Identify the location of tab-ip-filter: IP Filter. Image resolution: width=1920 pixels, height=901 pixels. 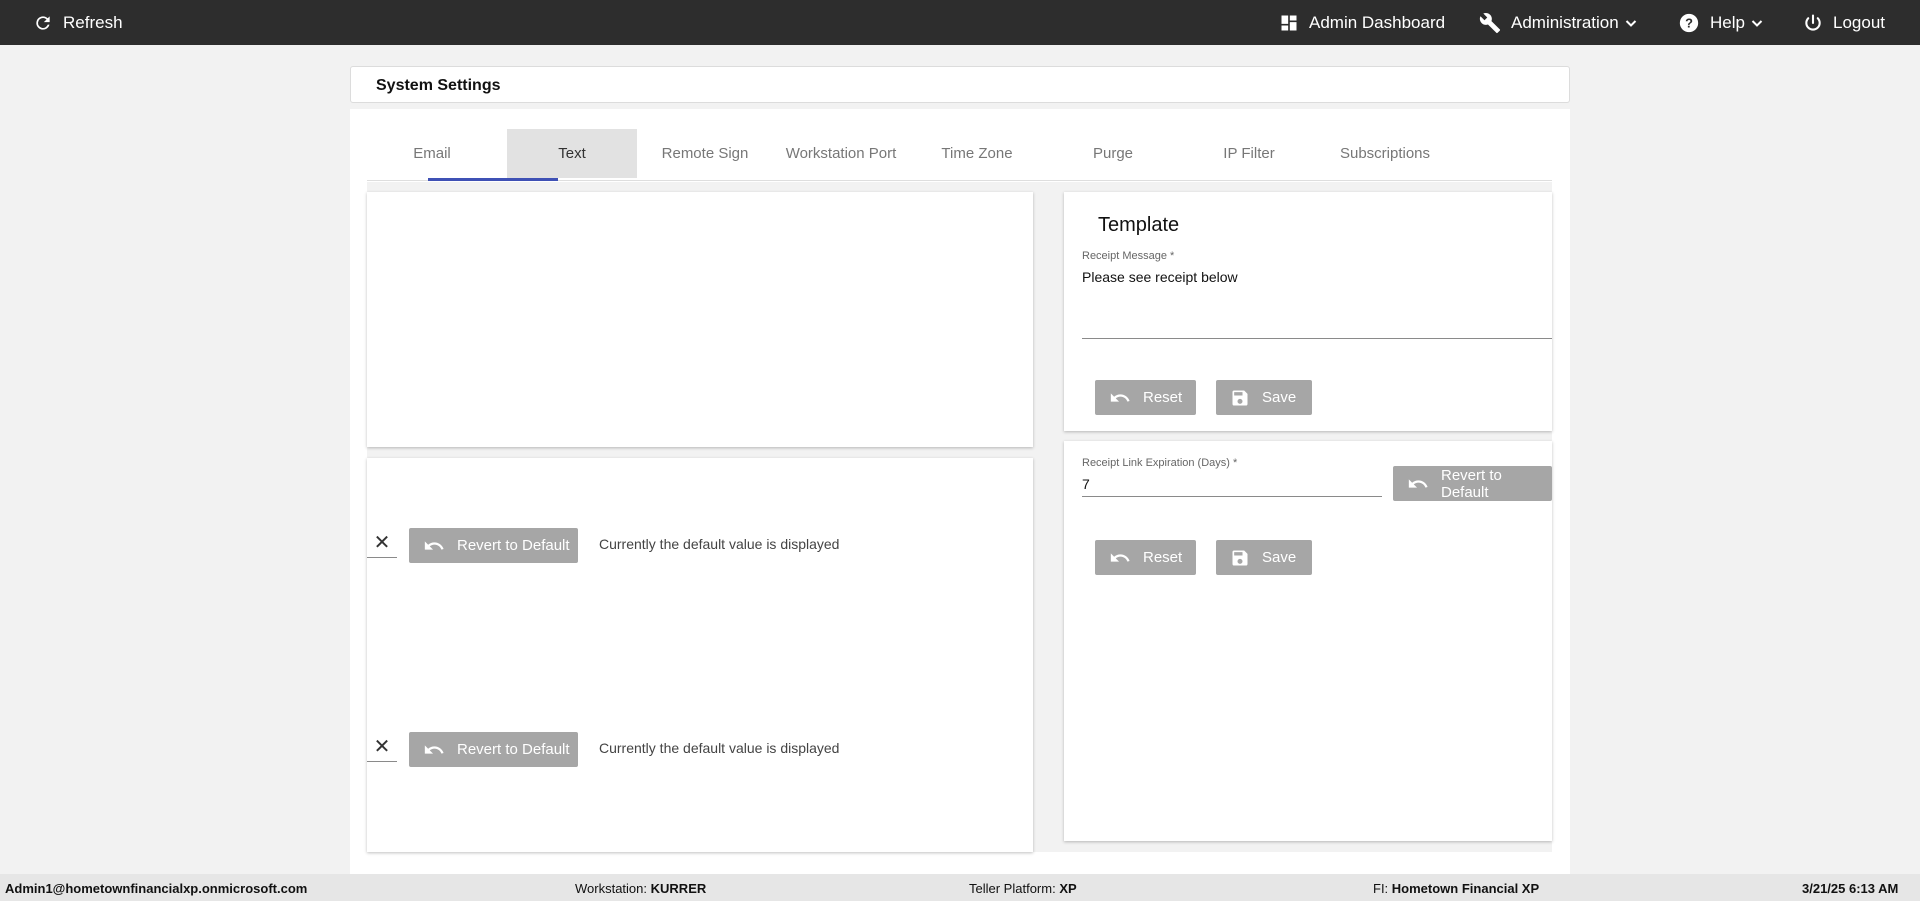
(1249, 153).